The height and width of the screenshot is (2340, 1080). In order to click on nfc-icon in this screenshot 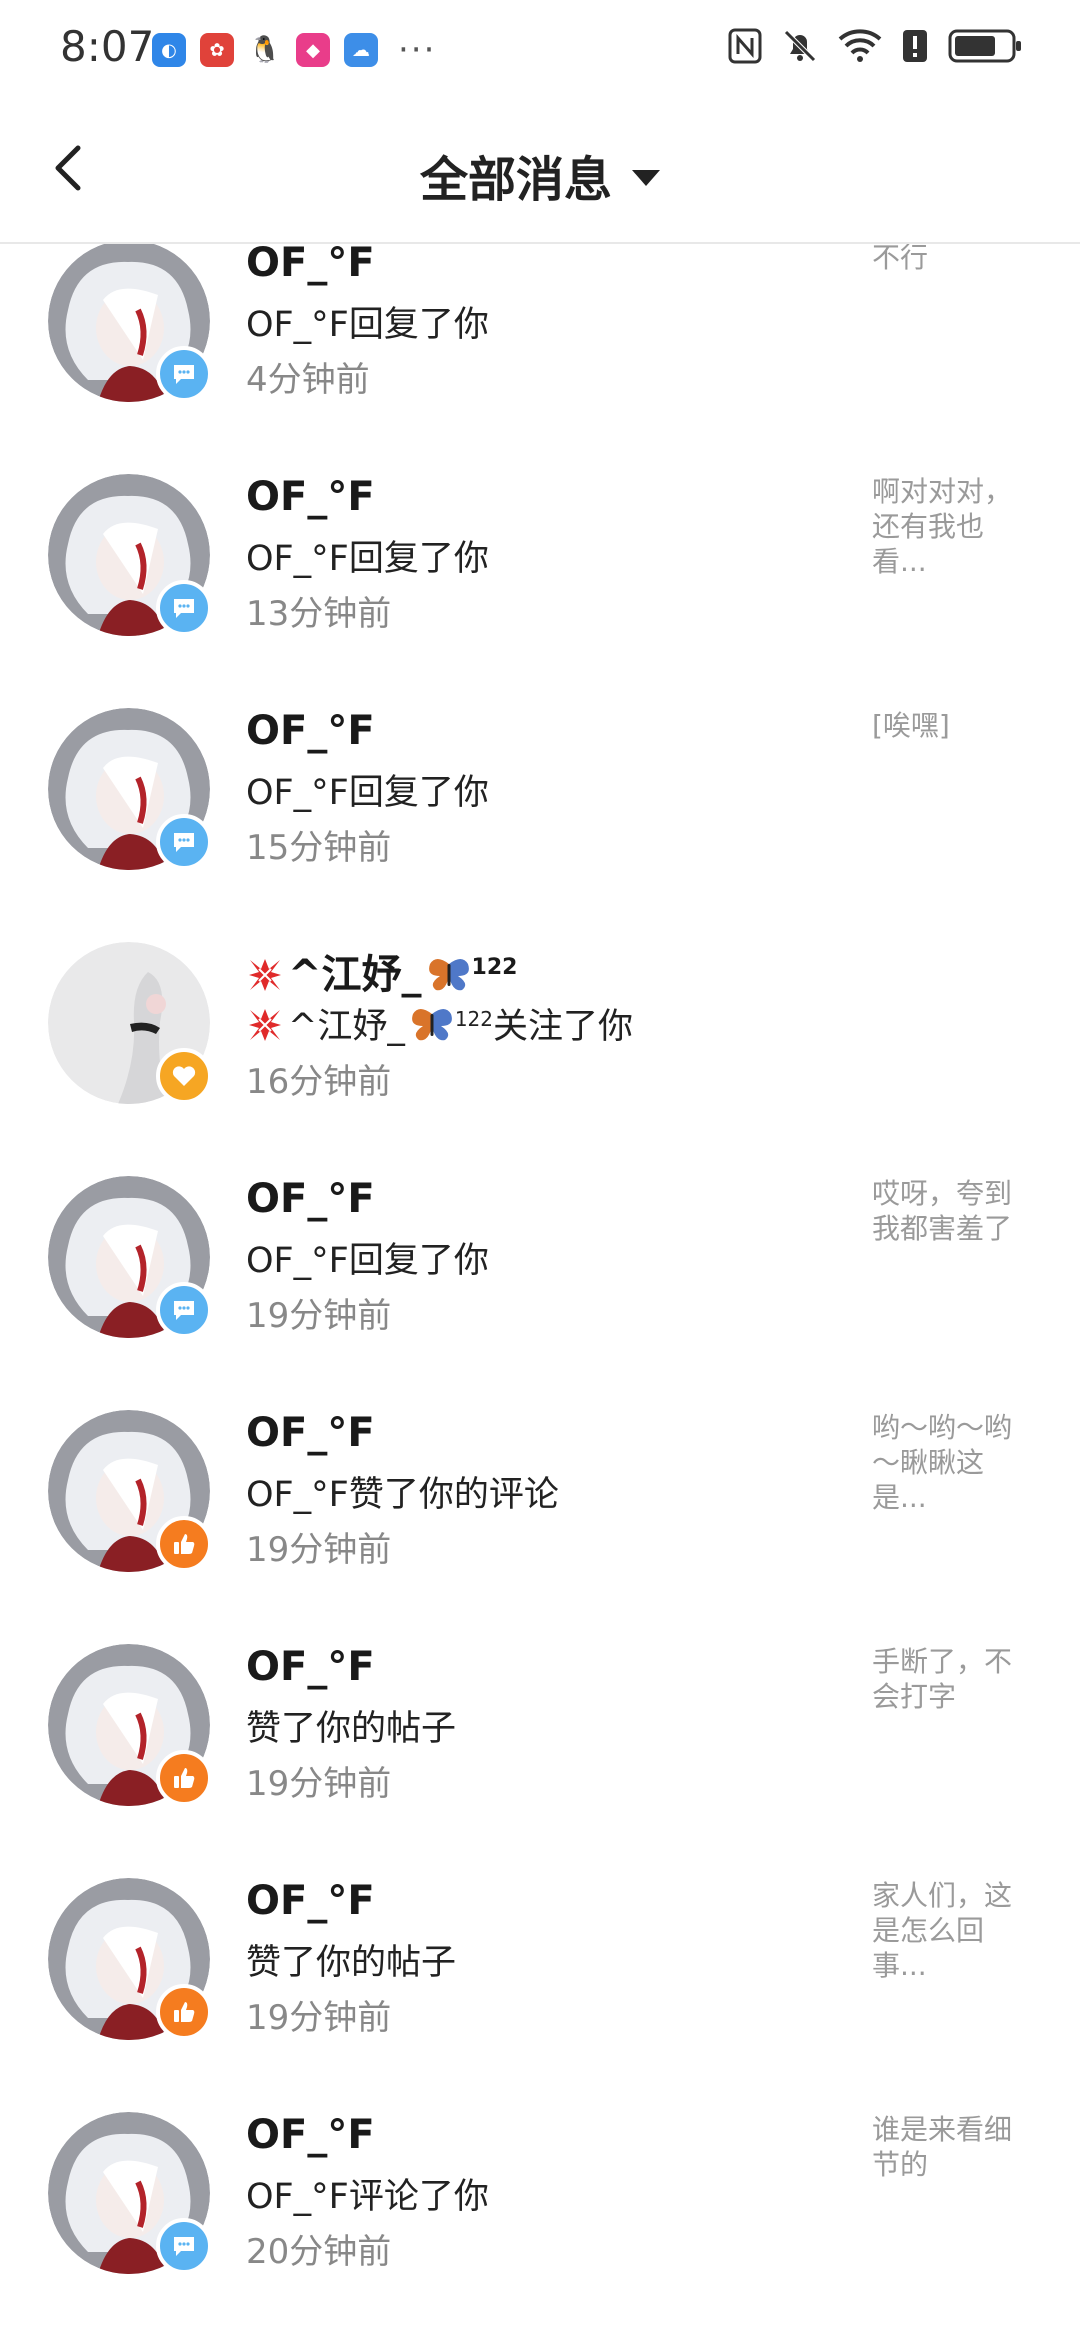, I will do `click(745, 46)`.